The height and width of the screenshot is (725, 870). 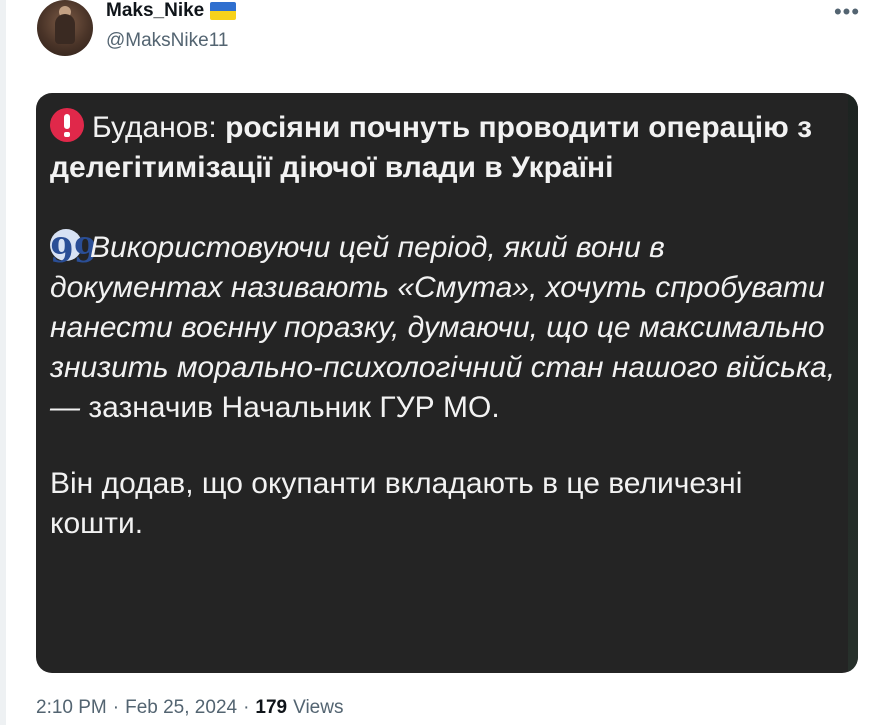 What do you see at coordinates (67, 125) in the screenshot?
I see `exclamation-icon` at bounding box center [67, 125].